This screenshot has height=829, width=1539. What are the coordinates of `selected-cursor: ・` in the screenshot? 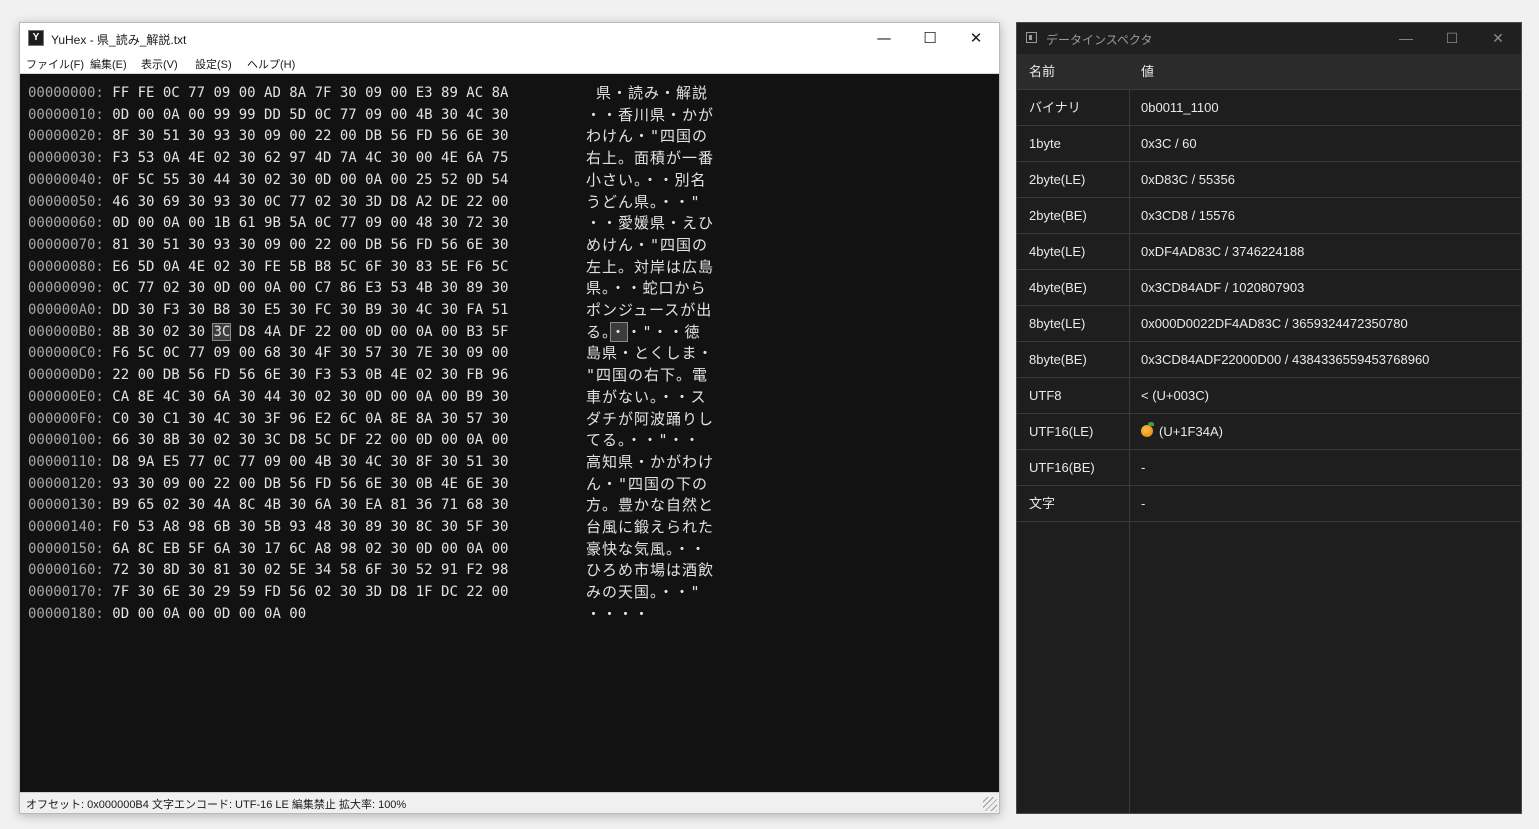 It's located at (618, 331).